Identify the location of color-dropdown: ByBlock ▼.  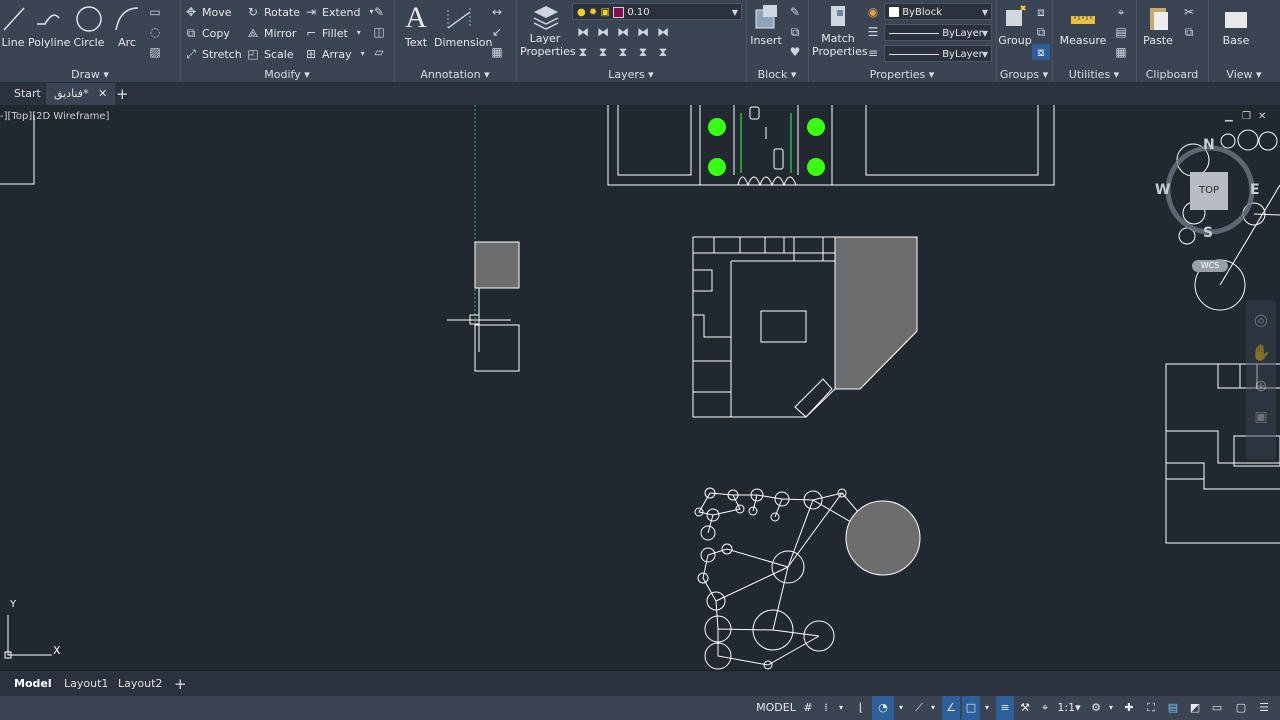
(938, 11).